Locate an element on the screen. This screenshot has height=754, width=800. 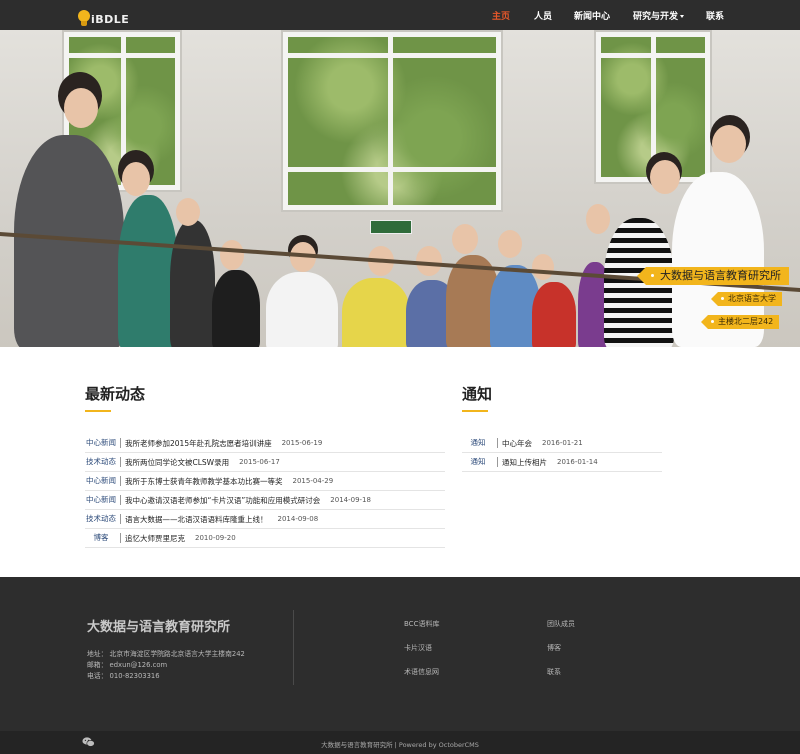
footer-link-blog: 博客 is located at coordinates (554, 648).